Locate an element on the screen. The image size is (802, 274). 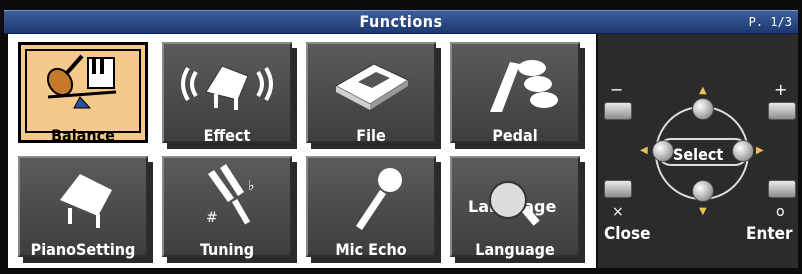
page-indicator: P. 1/3 is located at coordinates (770, 22).